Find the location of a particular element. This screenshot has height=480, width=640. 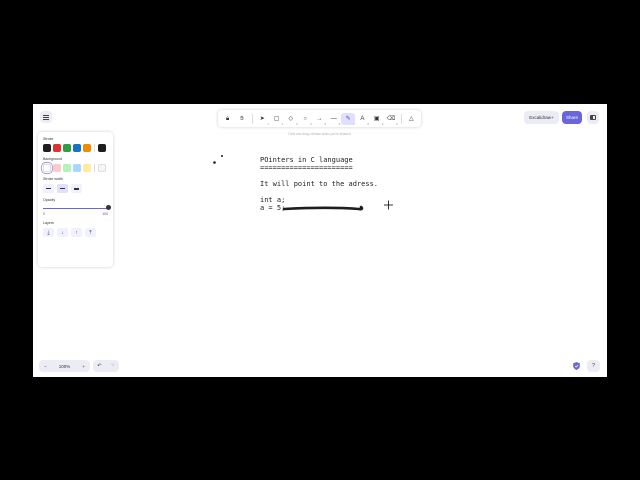

help-button: ? is located at coordinates (593, 366).